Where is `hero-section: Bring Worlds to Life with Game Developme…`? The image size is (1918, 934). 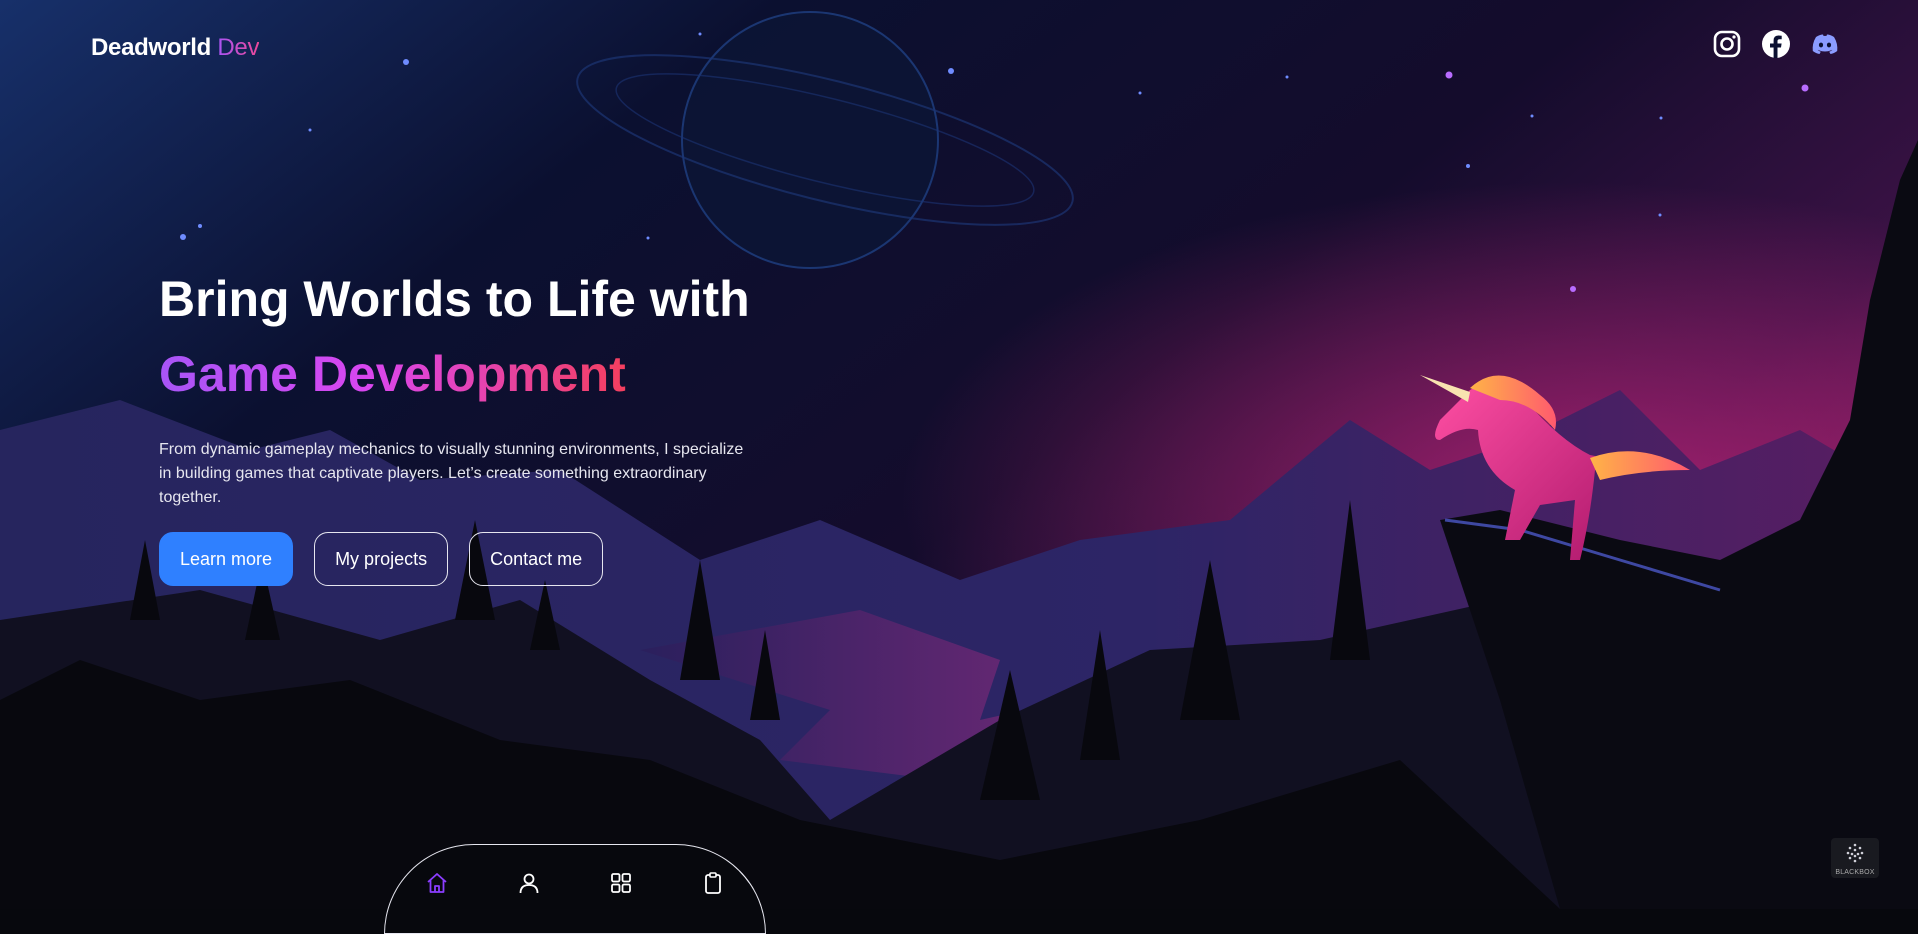
hero-section: Bring Worlds to Life with Game Developme… is located at coordinates (459, 424).